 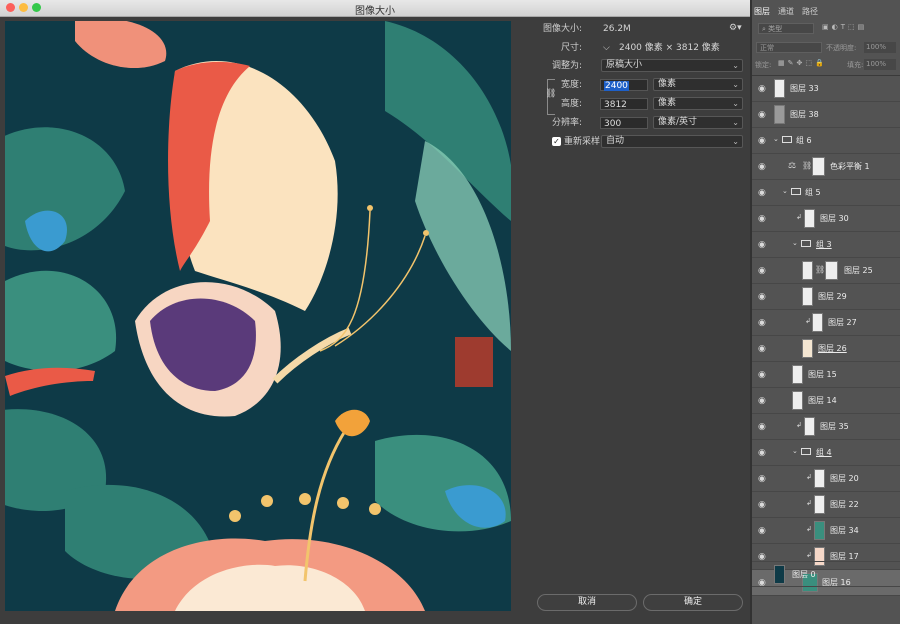 I want to click on resample-select: 自动 ⌄, so click(x=672, y=141).